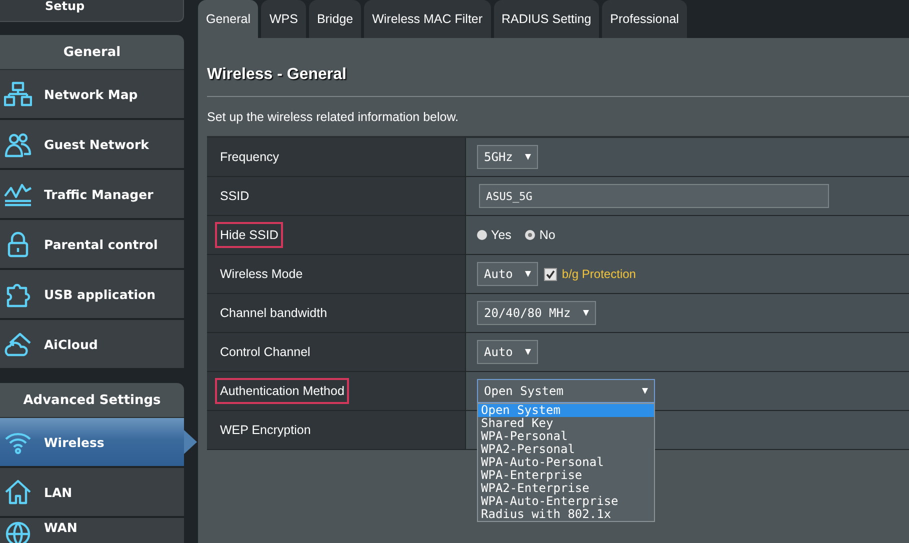 The image size is (909, 543). I want to click on sidebar-item: Guest Network, so click(92, 145).